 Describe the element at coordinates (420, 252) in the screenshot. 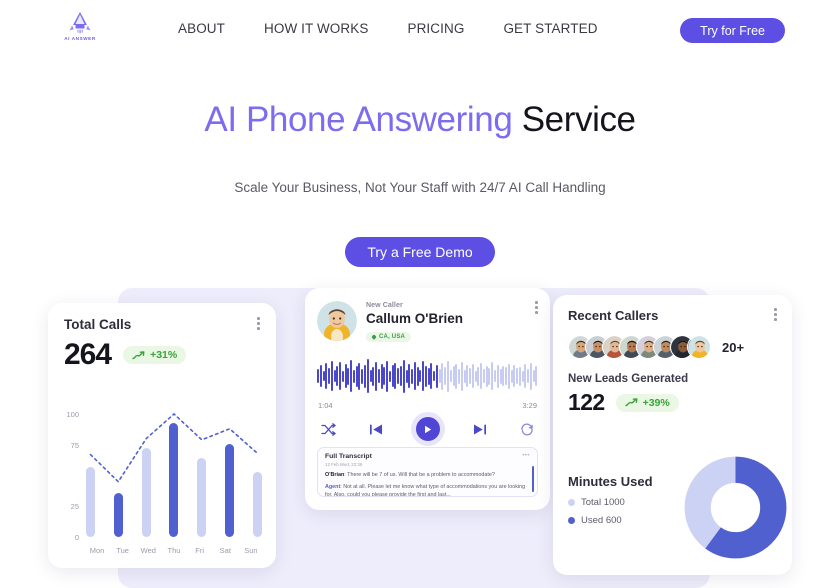

I see `try-a-free-demo-button: Try a Free Demo` at that location.